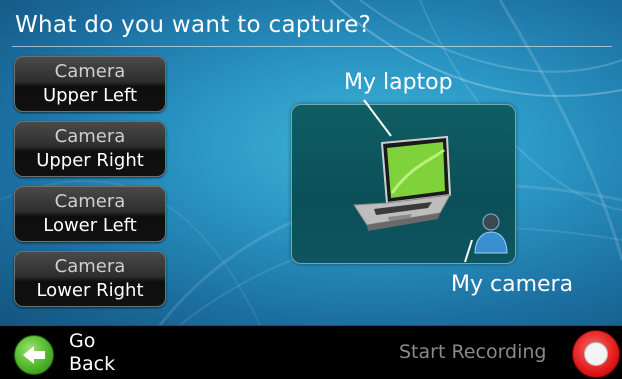 This screenshot has width=622, height=379. Describe the element at coordinates (34, 355) in the screenshot. I see `back-arrow-icon` at that location.